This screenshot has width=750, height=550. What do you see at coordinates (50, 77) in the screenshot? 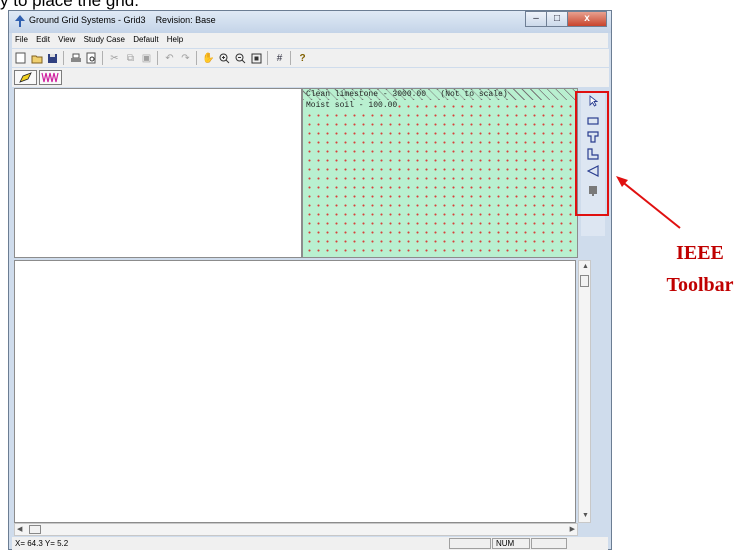
I see `soil-model-icon` at bounding box center [50, 77].